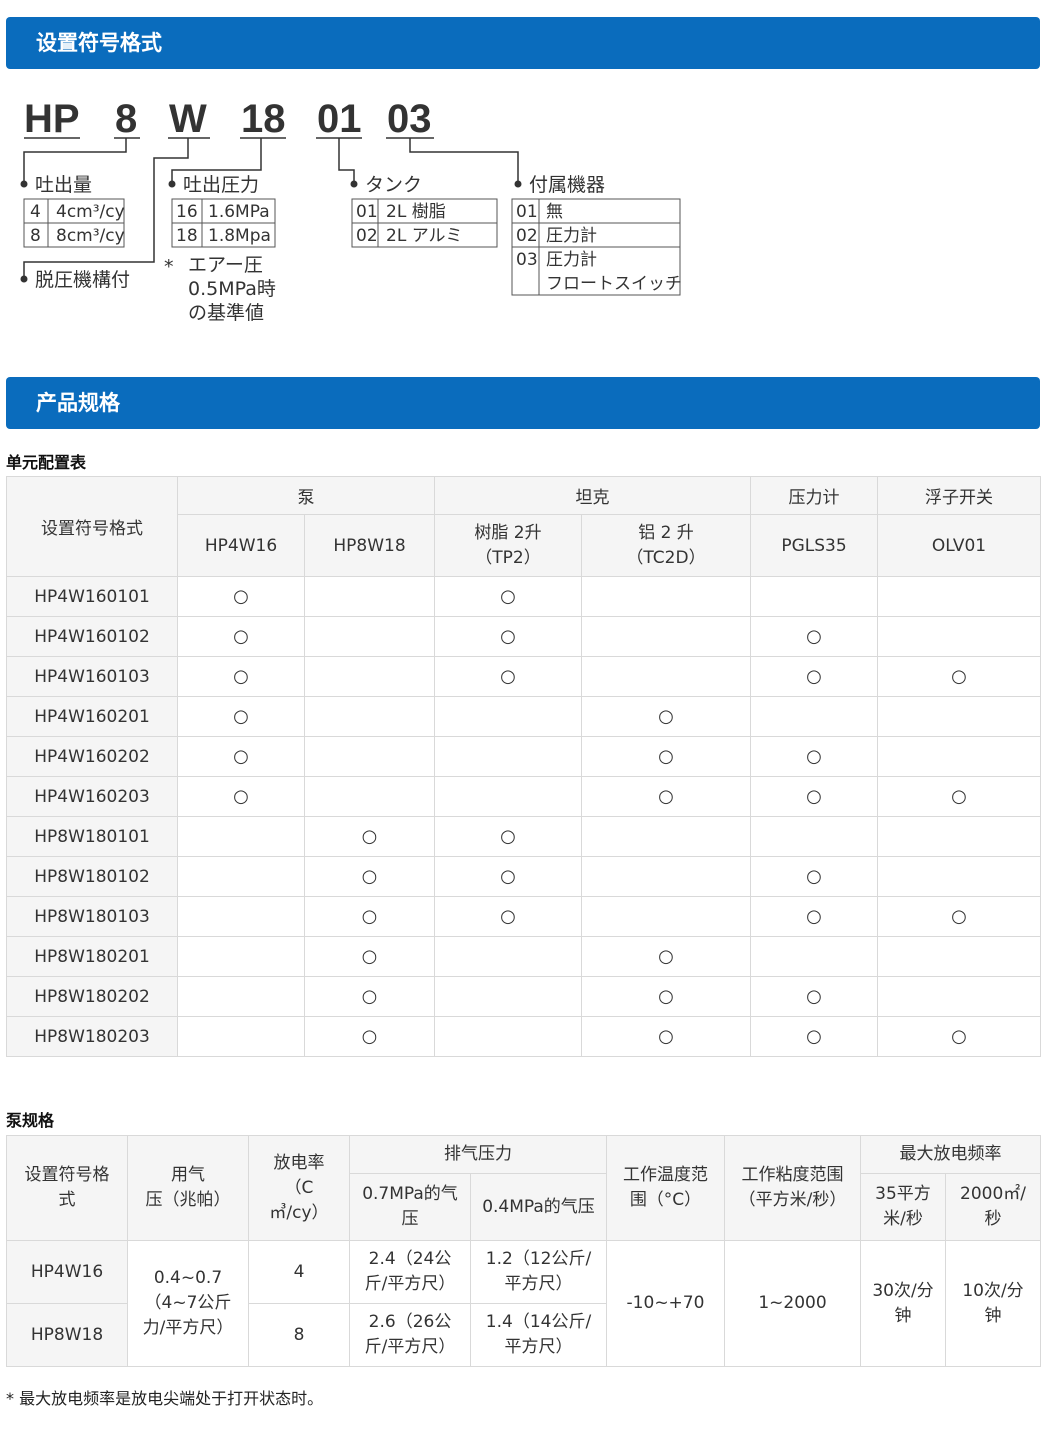 Image resolution: width=1047 pixels, height=1454 pixels. I want to click on spec-freq2000-l1: 10次/分, so click(993, 1290).